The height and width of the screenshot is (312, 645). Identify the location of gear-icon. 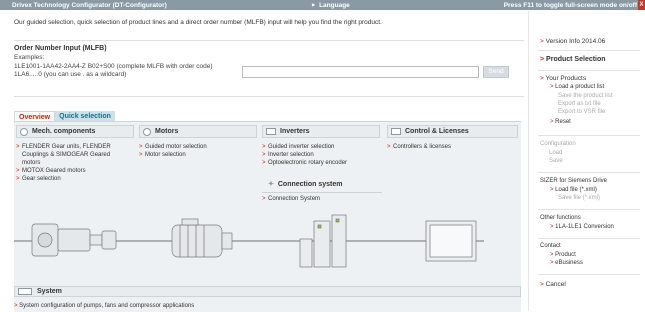
(24, 131).